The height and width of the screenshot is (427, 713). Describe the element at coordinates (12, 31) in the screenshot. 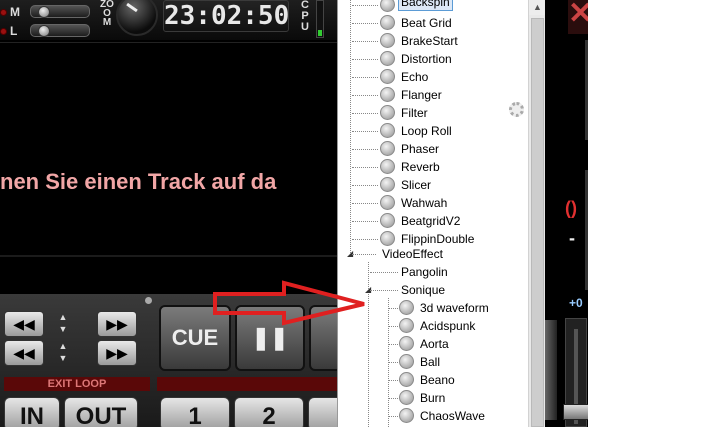

I see `mixer-l-indicator: L` at that location.